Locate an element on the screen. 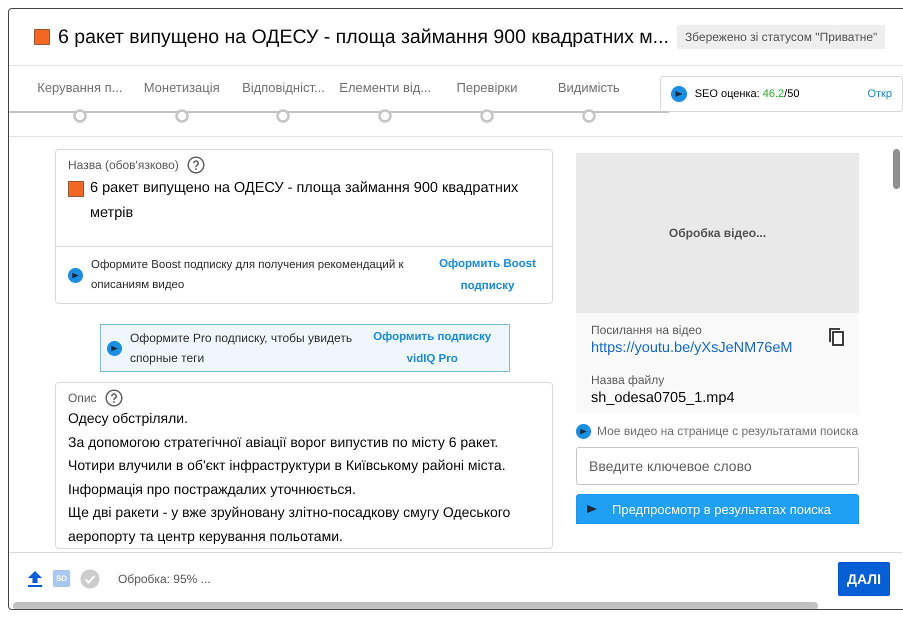  video-link: https://youtu.be/yXsJeNM76eM is located at coordinates (691, 348).